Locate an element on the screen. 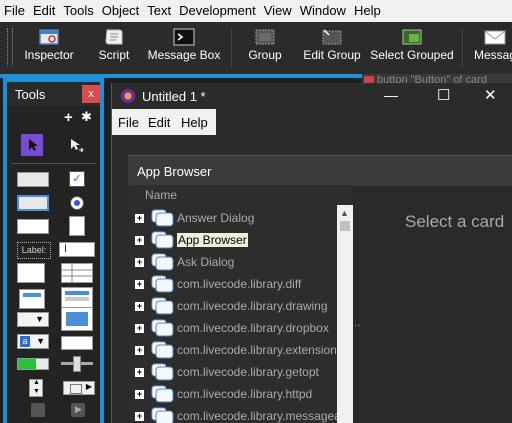 The image size is (512, 423). tools-titlebar: Tools x is located at coordinates (53, 94).